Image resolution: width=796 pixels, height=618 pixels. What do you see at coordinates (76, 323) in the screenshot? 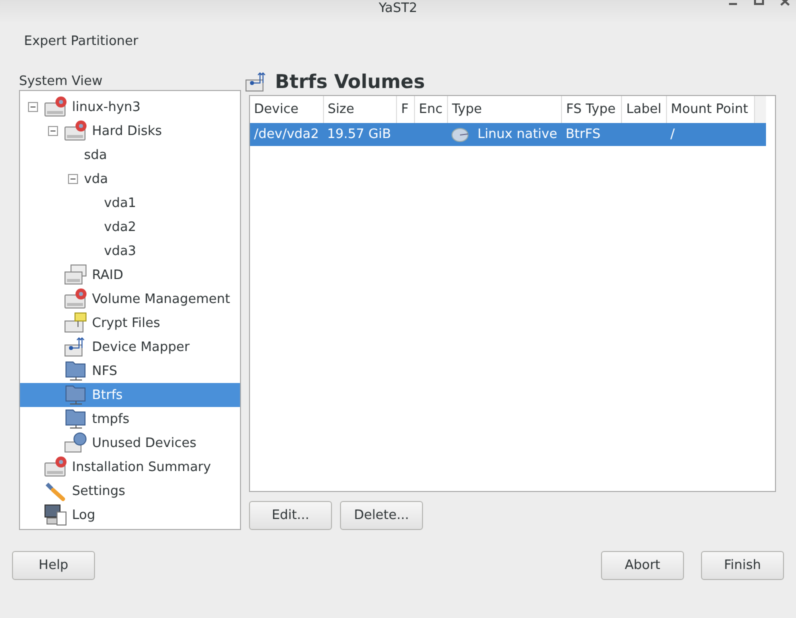
I see `disk-key-icon` at bounding box center [76, 323].